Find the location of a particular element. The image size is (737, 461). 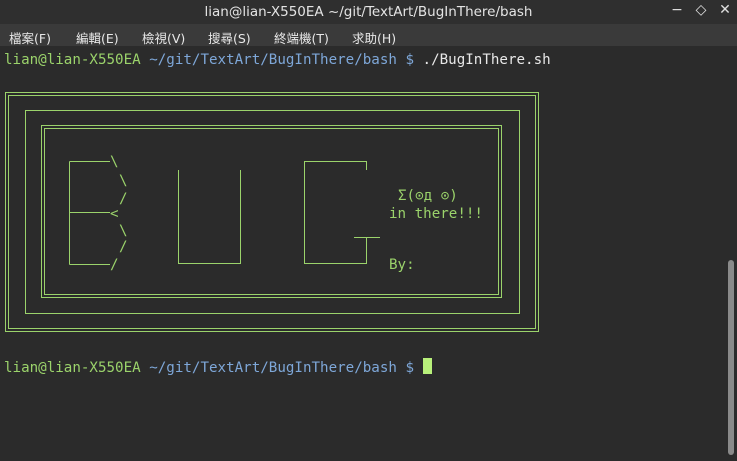

bug-char: < is located at coordinates (114, 214).